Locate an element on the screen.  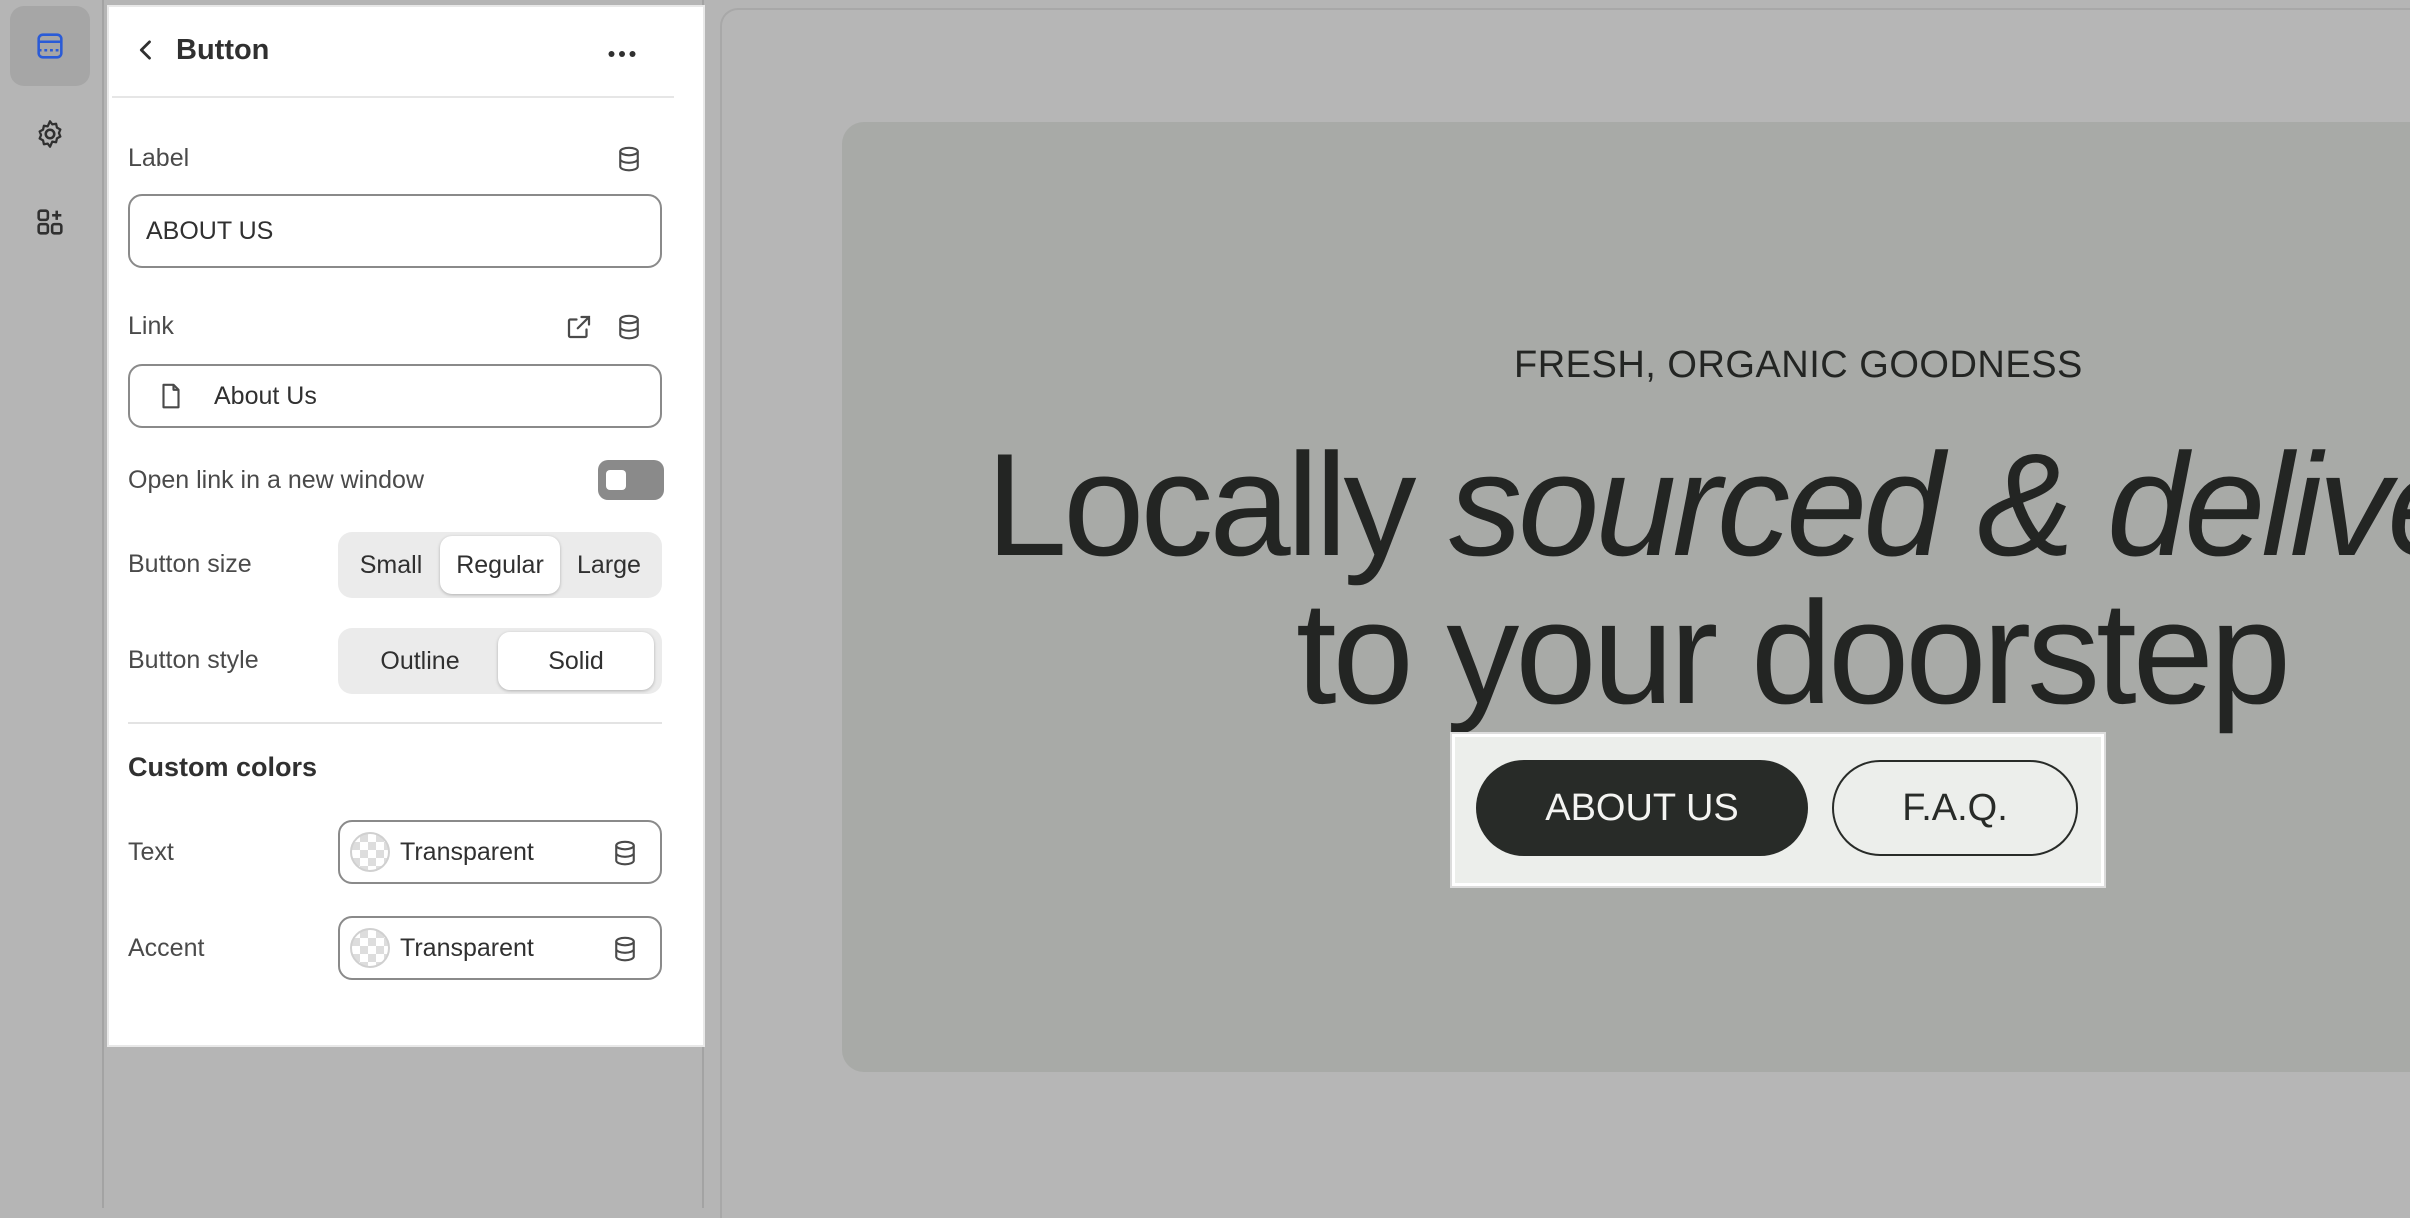
button-size-selector: Small Regular Large is located at coordinates (500, 565).